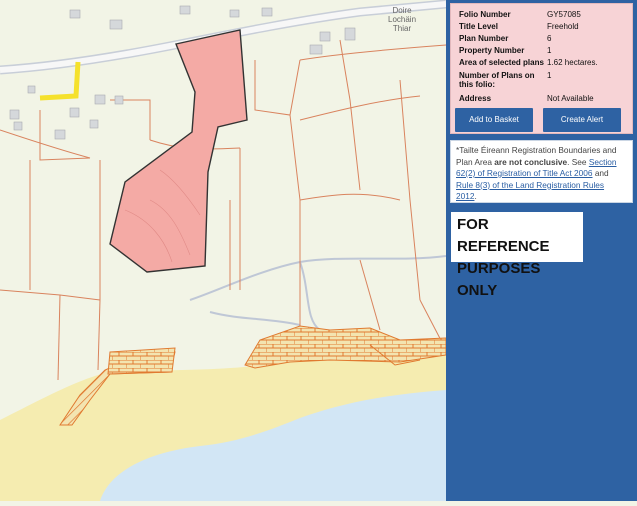  I want to click on title-level-label: Title Level, so click(478, 26).